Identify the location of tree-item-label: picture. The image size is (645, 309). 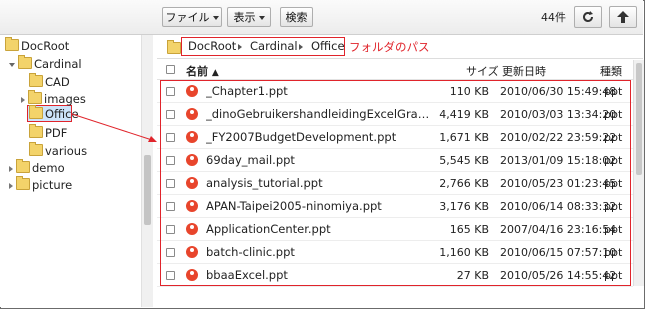
(52, 185).